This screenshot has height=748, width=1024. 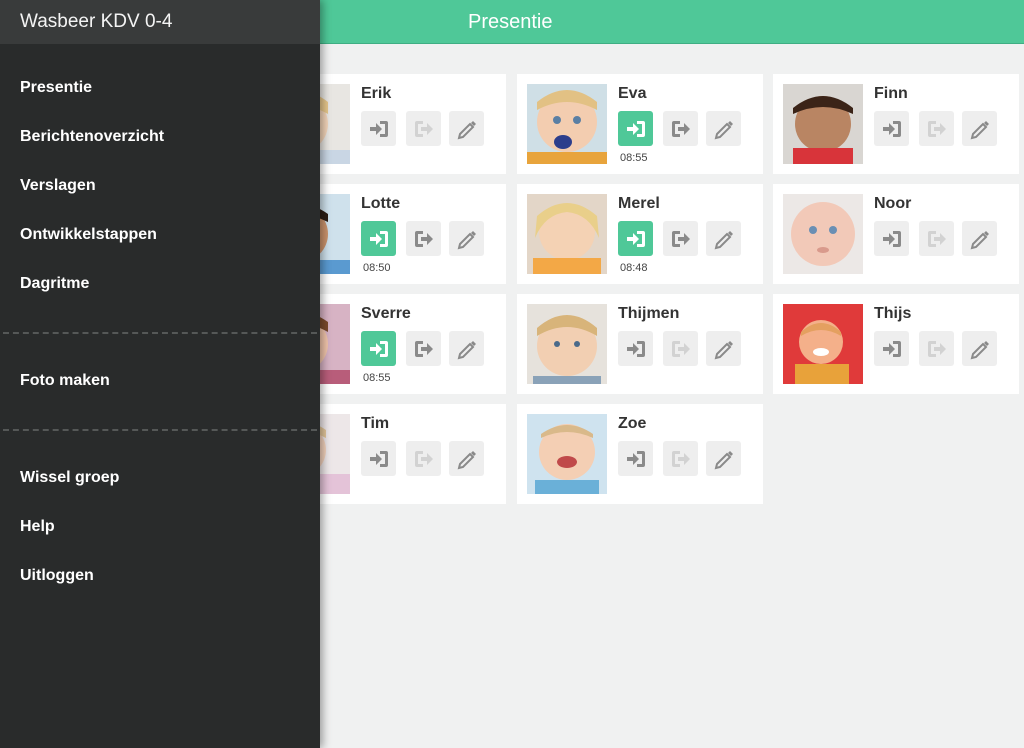 I want to click on child-card-eva: Eva 08:55, so click(x=640, y=124).